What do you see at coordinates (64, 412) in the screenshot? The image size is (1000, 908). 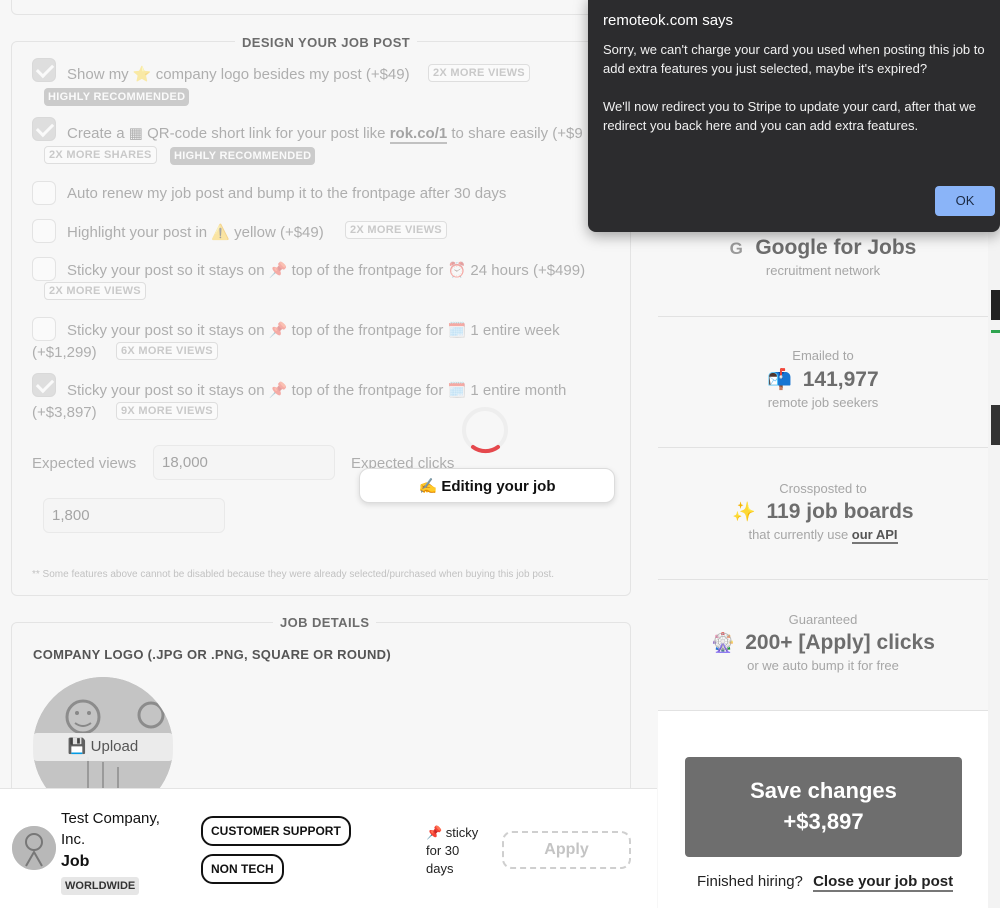 I see `sticky-month-price: (+$3,897)` at bounding box center [64, 412].